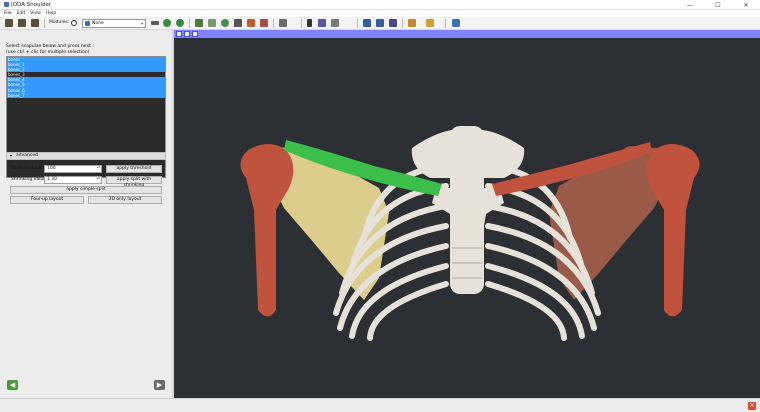  Describe the element at coordinates (690, 5) in the screenshot. I see `minimize-button: —` at that location.